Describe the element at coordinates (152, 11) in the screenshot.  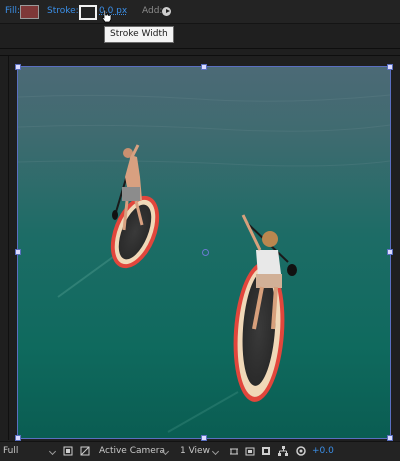
I see `add-label: Add:` at that location.